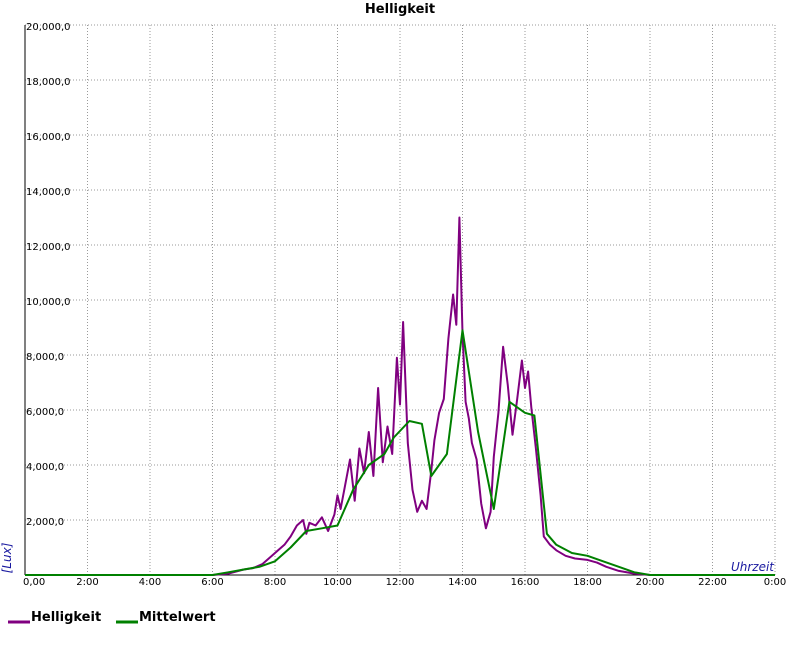 This screenshot has width=800, height=650. I want to click on x-tick-label: 2:00, so click(87, 582).